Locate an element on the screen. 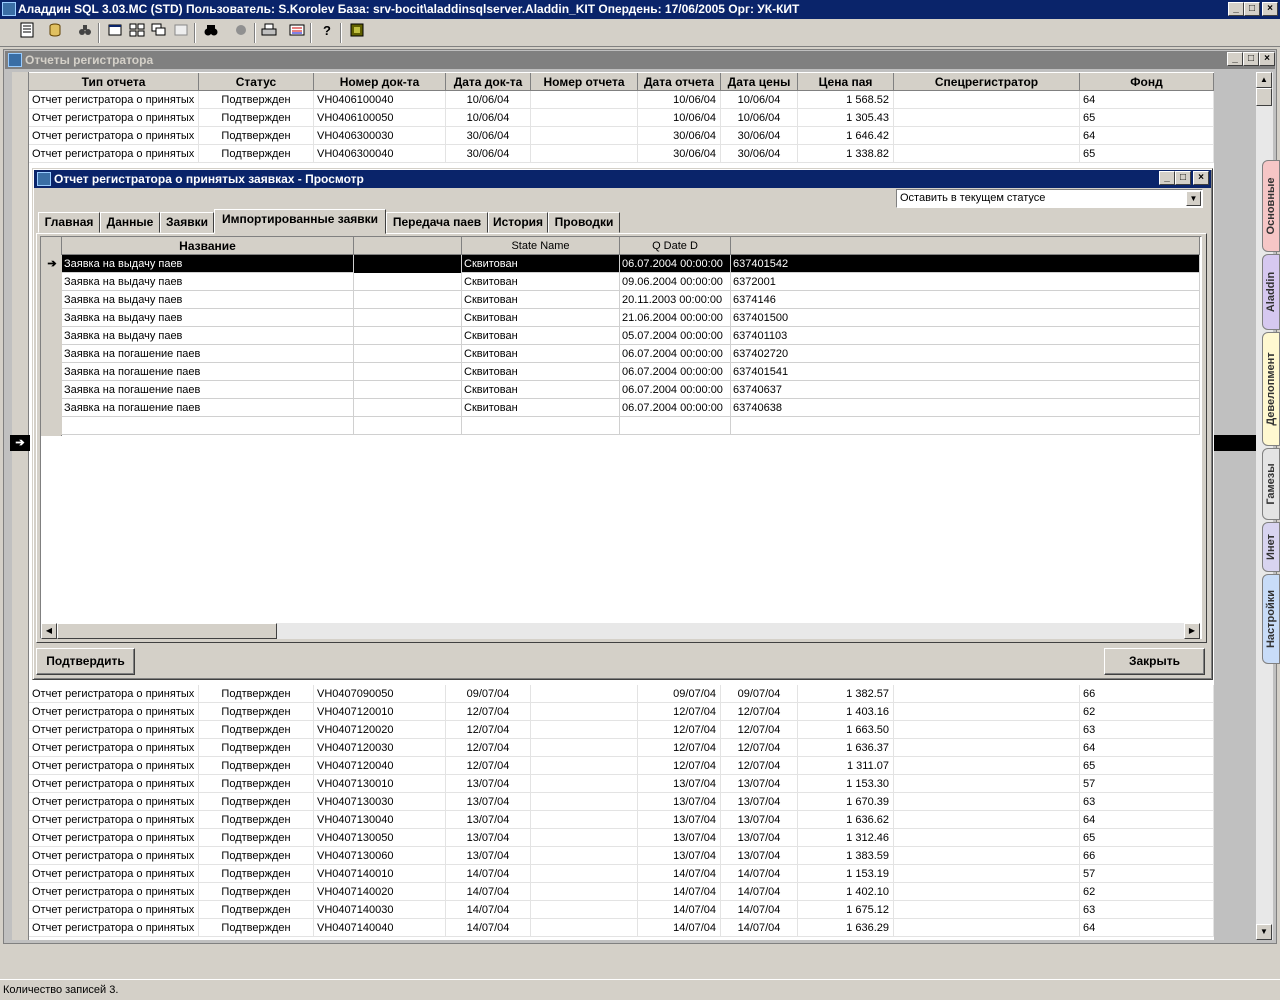 The height and width of the screenshot is (1000, 1280). stop-icon is located at coordinates (241, 33).